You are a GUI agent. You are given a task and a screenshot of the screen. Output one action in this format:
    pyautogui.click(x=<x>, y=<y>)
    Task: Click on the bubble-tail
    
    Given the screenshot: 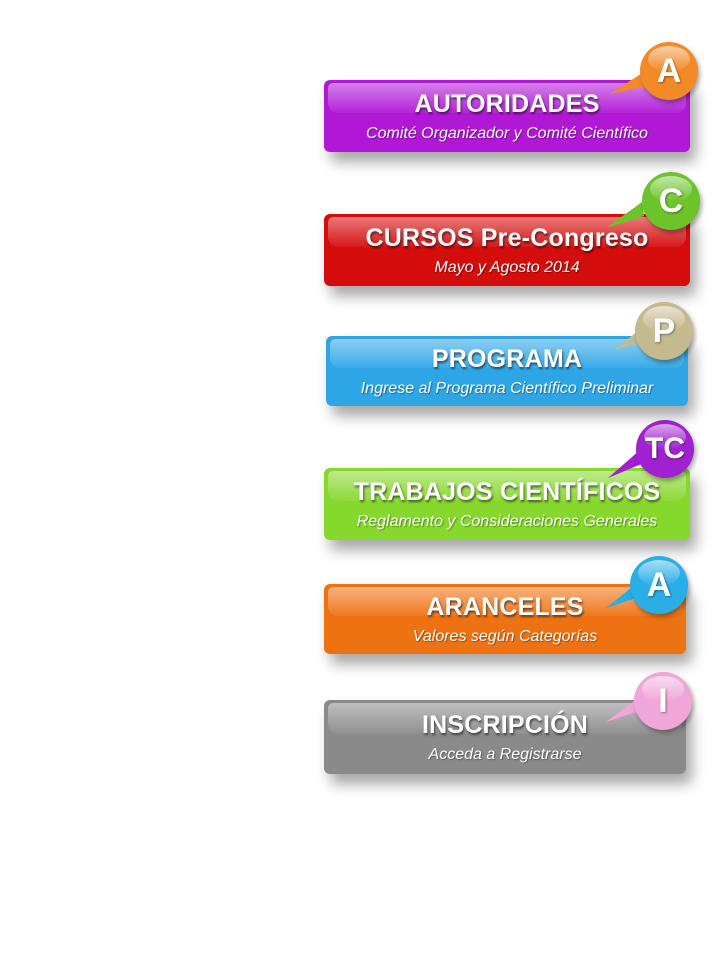 What is the action you would take?
    pyautogui.click(x=625, y=215)
    